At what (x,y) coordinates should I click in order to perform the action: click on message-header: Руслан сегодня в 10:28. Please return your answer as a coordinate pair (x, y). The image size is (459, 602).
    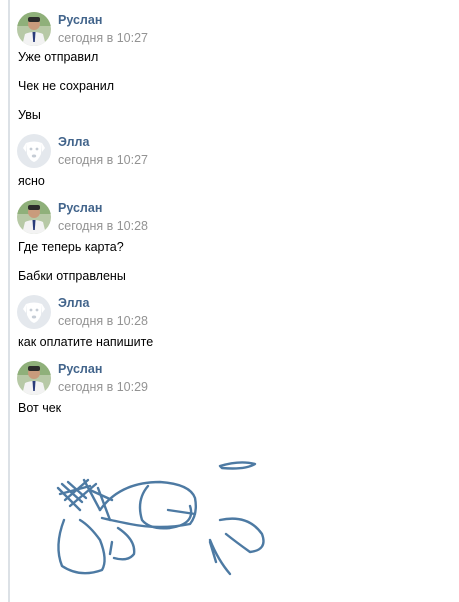
    Looking at the image, I should click on (227, 218).